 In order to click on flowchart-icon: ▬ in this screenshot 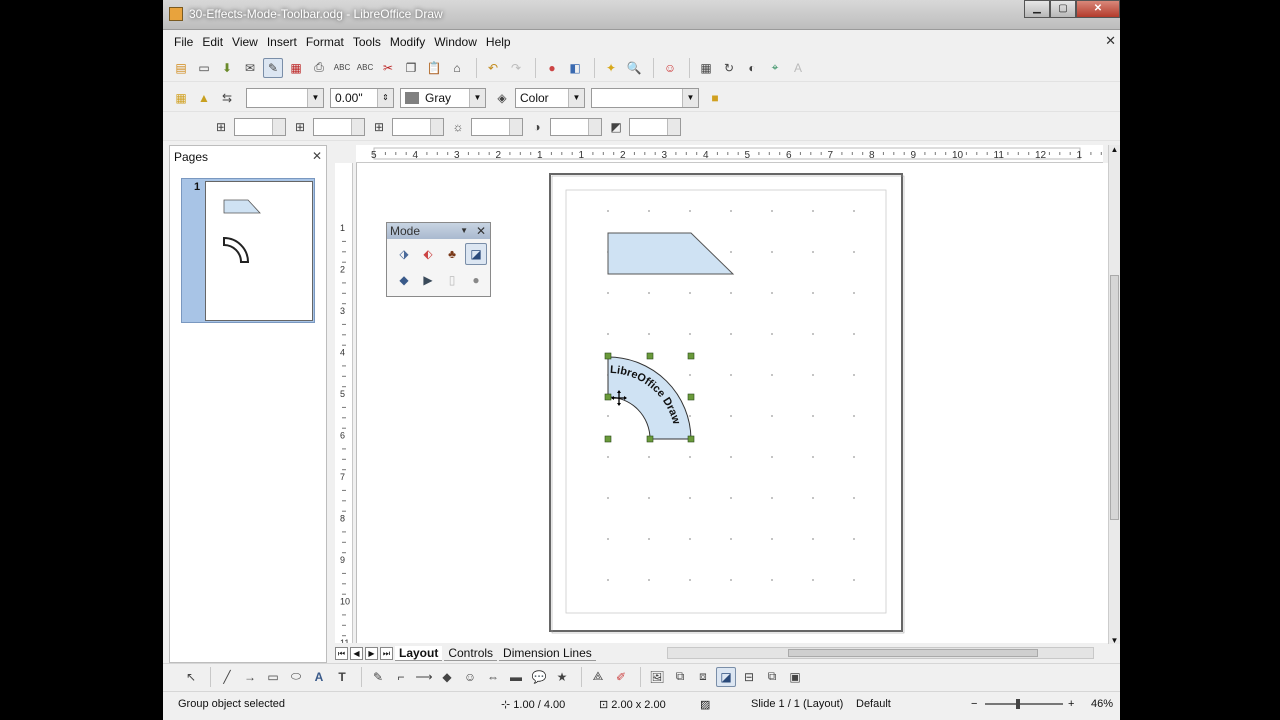, I will do `click(516, 677)`.